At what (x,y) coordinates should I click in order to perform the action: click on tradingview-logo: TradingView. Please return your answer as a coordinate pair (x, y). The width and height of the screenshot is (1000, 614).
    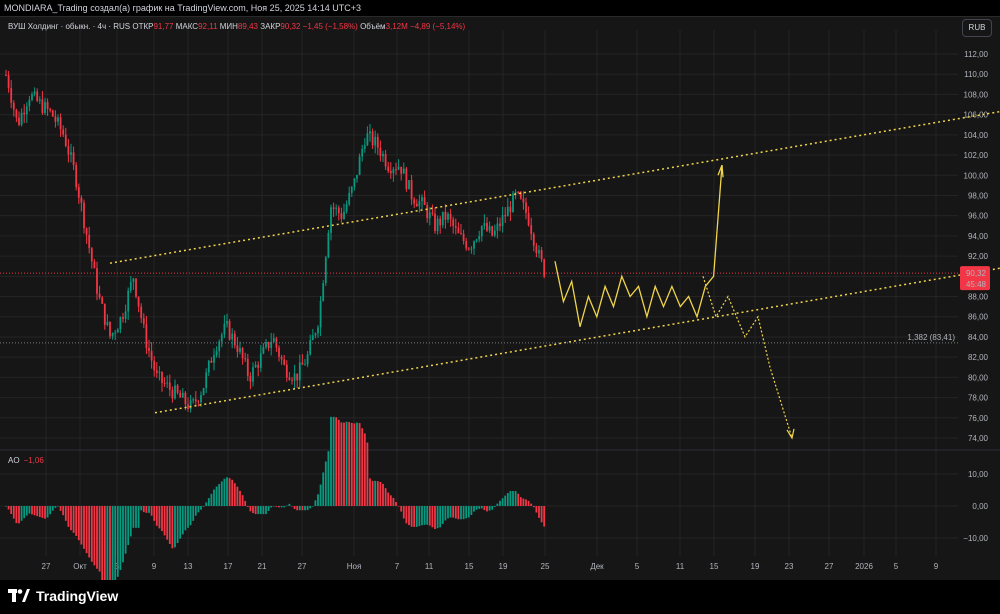
    Looking at the image, I should click on (63, 596).